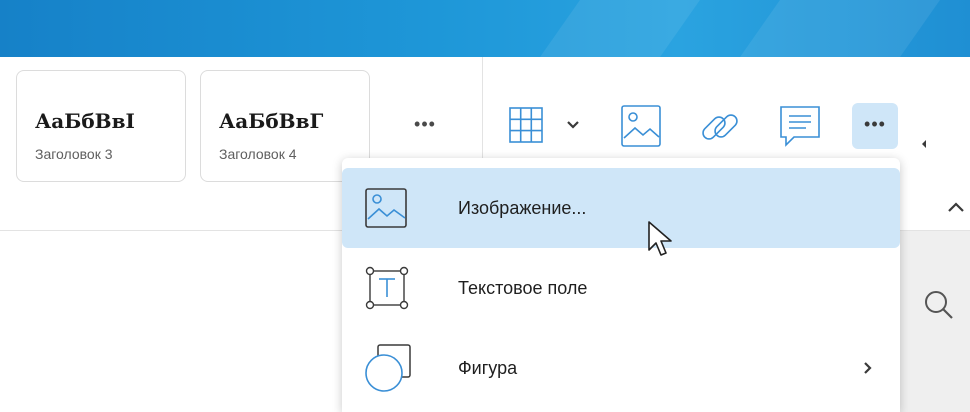 The image size is (970, 412). What do you see at coordinates (523, 288) in the screenshot?
I see `menu-item-label: Текстовое поле` at bounding box center [523, 288].